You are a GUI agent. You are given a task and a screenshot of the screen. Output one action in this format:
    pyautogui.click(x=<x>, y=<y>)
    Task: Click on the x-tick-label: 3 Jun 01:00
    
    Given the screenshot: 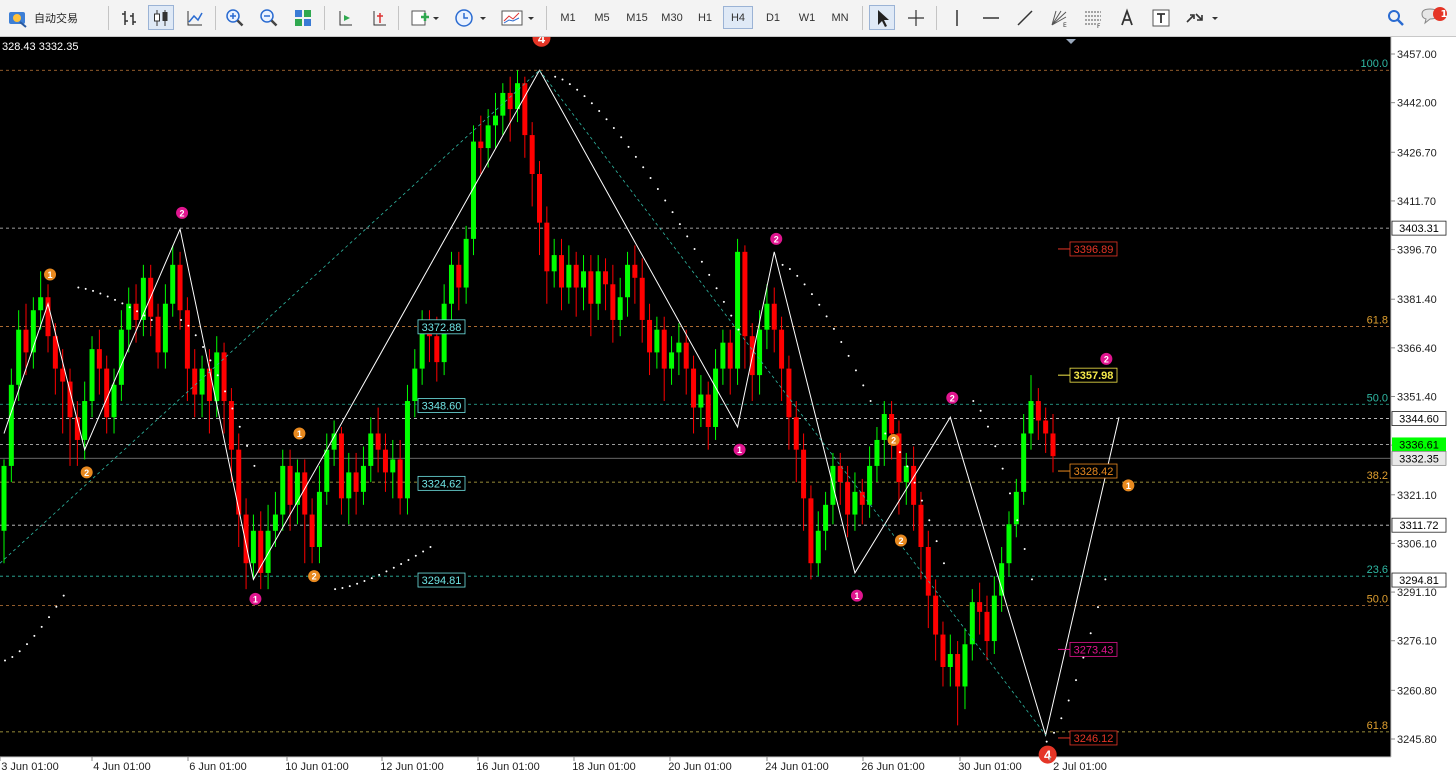 What is the action you would take?
    pyautogui.click(x=30, y=766)
    